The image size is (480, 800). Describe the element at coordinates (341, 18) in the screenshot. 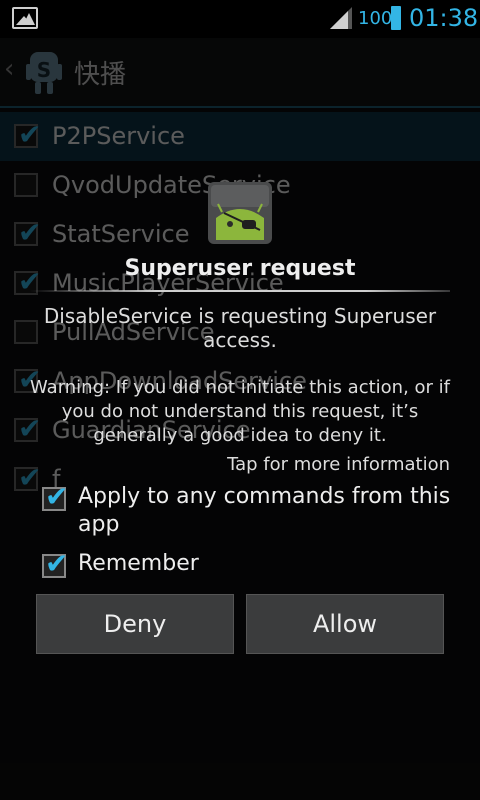

I see `signal-strength-icon` at that location.